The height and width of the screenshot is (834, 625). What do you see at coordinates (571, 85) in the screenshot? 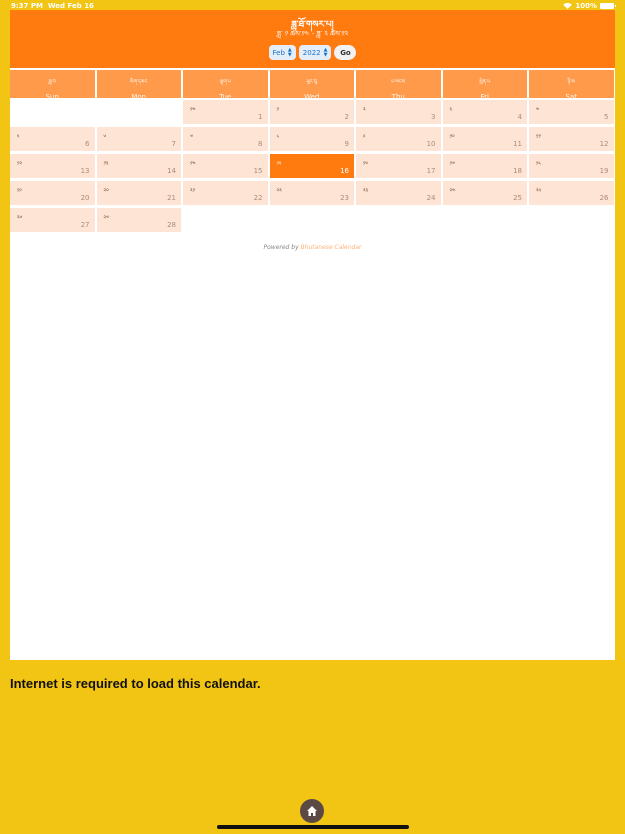
I see `weekday-header-sat: ཉི་མ Sat` at bounding box center [571, 85].